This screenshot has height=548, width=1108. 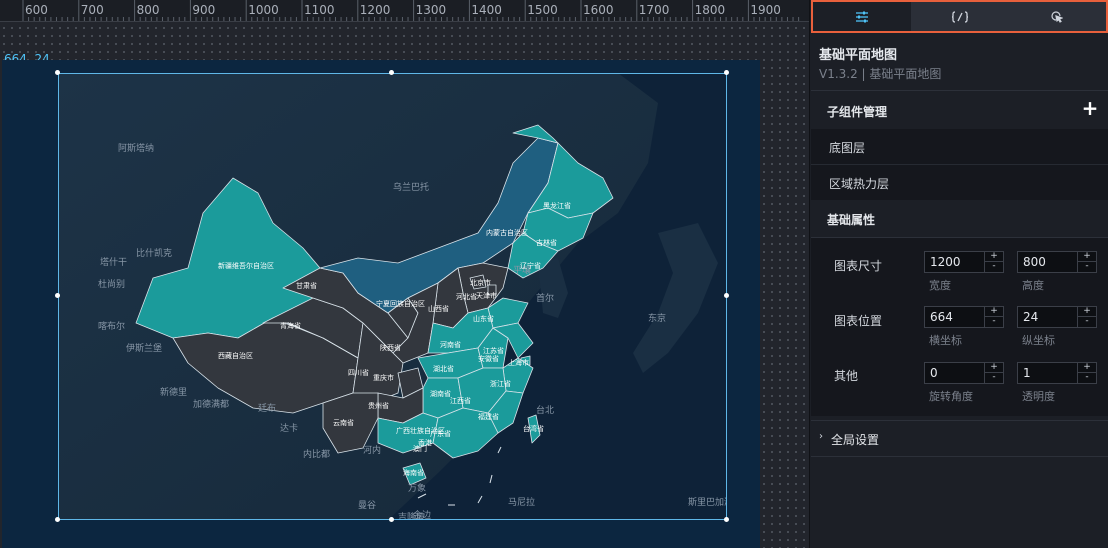 I want to click on ruler-tick-label: 1200, so click(x=375, y=10).